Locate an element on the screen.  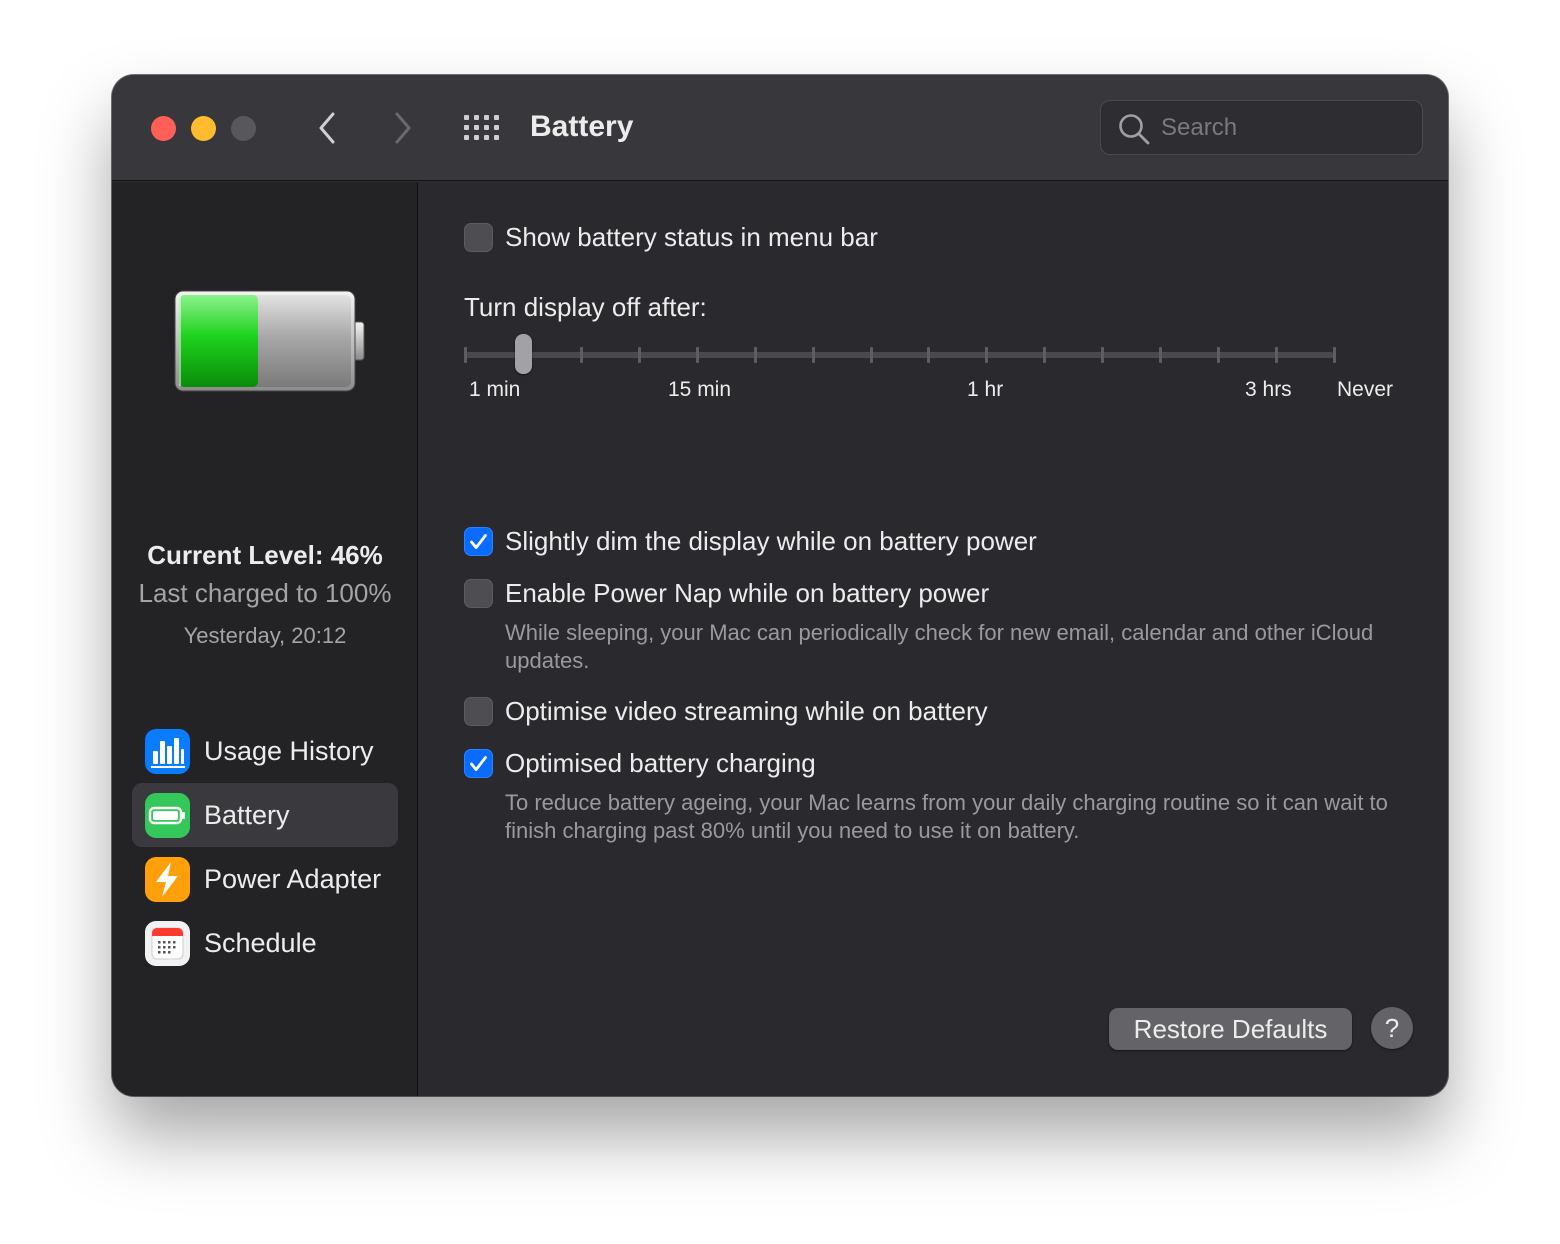
show-battery-status-label: Show battery status in menu bar is located at coordinates (691, 237).